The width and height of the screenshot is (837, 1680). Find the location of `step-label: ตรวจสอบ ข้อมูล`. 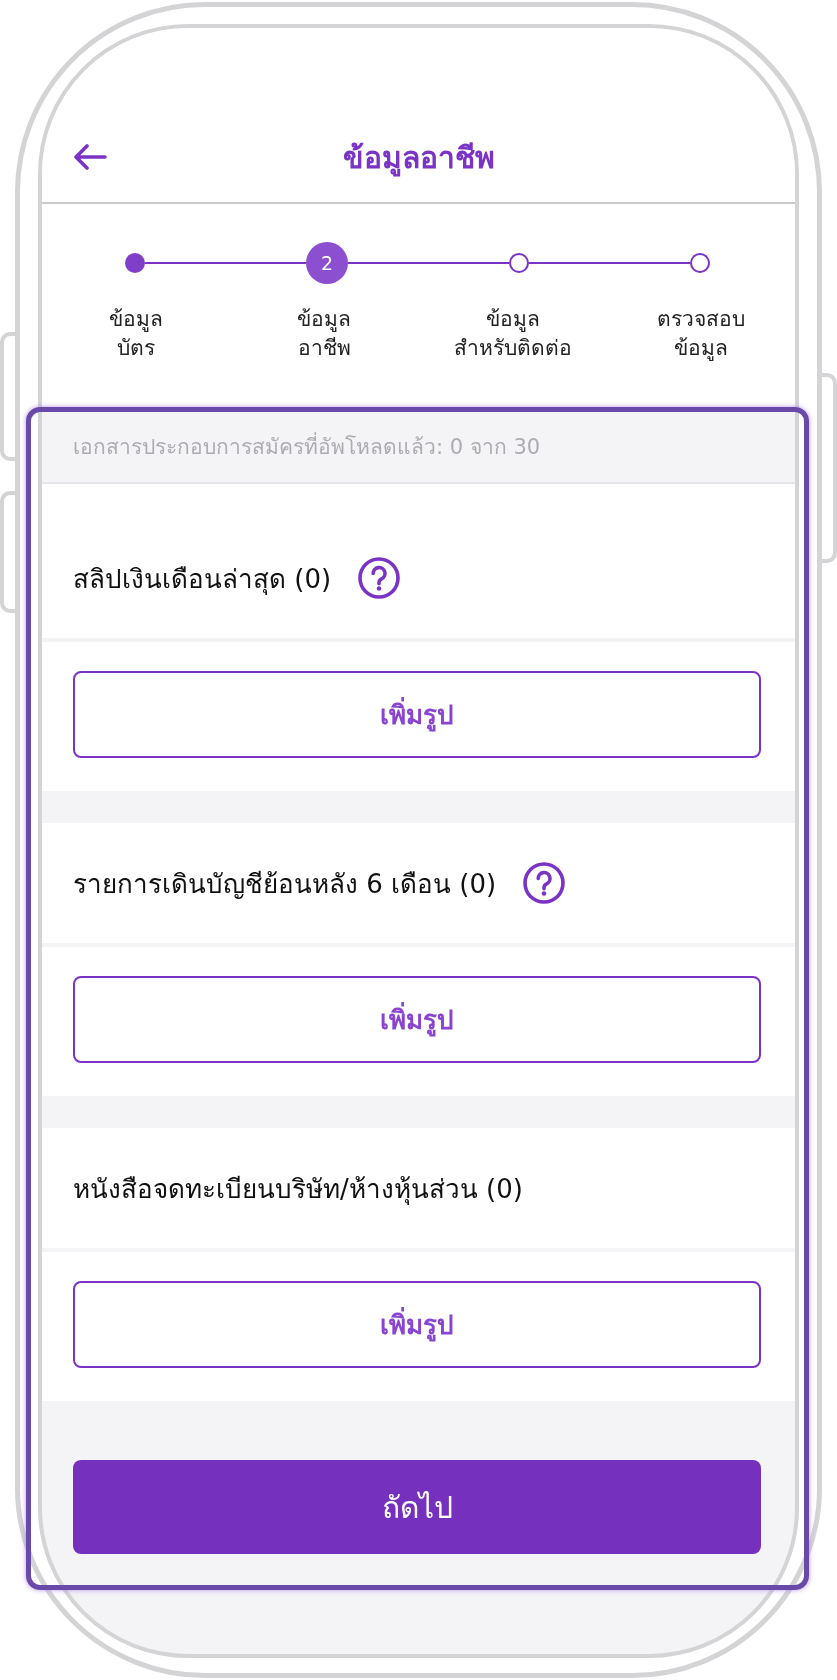

step-label: ตรวจสอบ ข้อมูล is located at coordinates (700, 334).